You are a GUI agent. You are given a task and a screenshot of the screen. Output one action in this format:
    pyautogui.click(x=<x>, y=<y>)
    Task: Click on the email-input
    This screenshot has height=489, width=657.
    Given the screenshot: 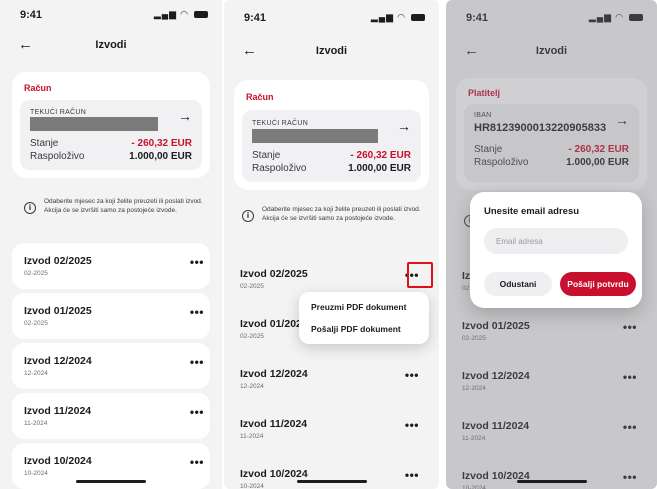 What is the action you would take?
    pyautogui.click(x=556, y=241)
    